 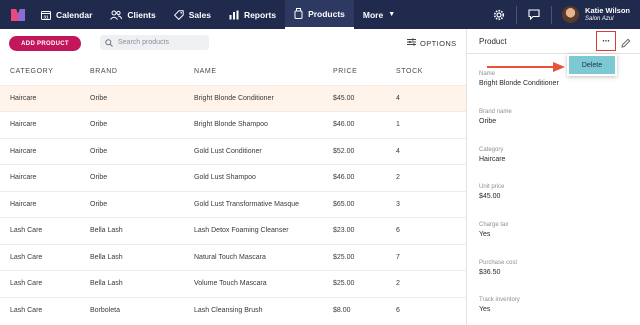 What do you see at coordinates (373, 14) in the screenshot?
I see `nav-more-label: More` at bounding box center [373, 14].